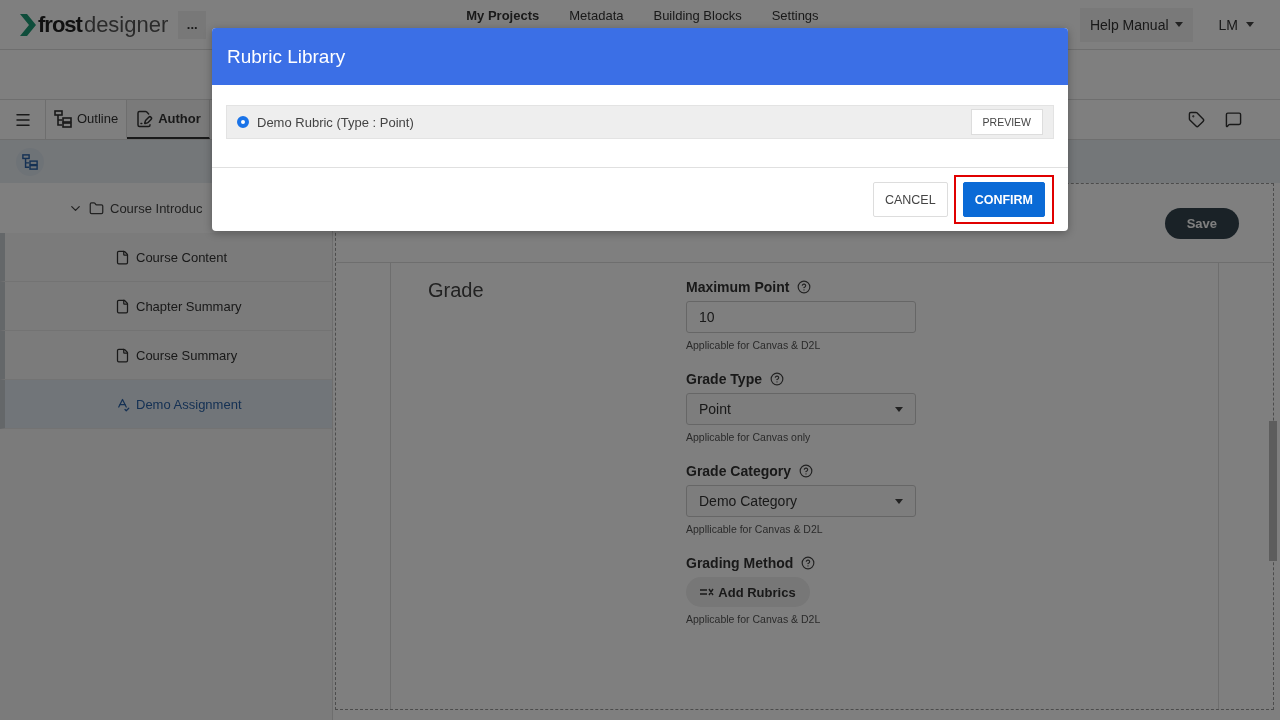 The width and height of the screenshot is (1280, 720). Describe the element at coordinates (640, 122) in the screenshot. I see `rubric-row: Demo Rubric (Type : Point) PREVIEW` at that location.